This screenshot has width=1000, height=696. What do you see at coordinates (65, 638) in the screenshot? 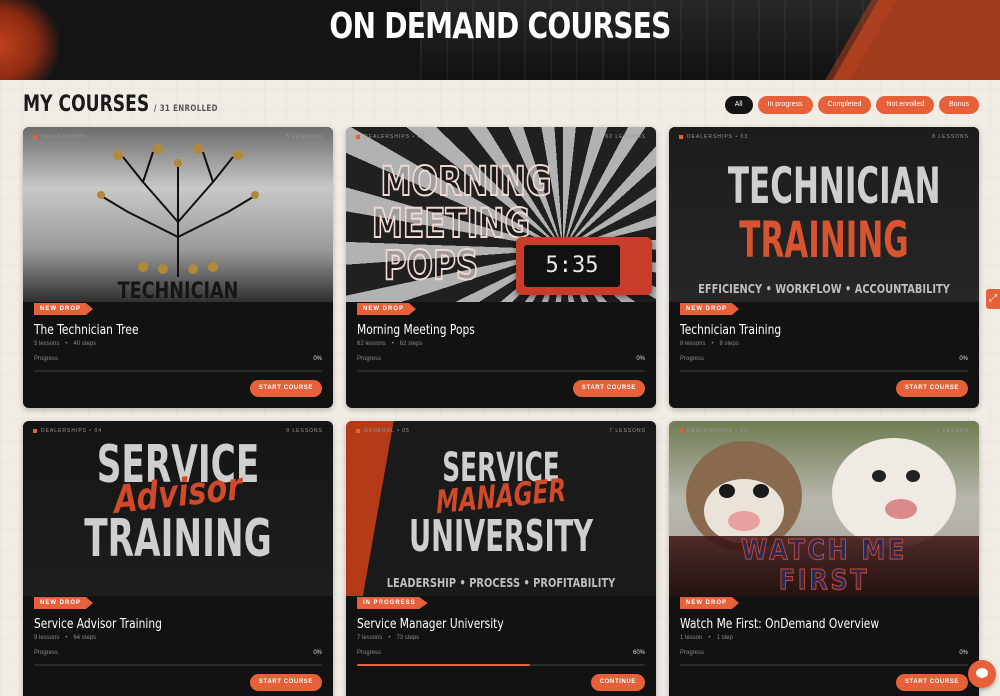
I see `course-stats: 9 lessons • 64 steps` at bounding box center [65, 638].